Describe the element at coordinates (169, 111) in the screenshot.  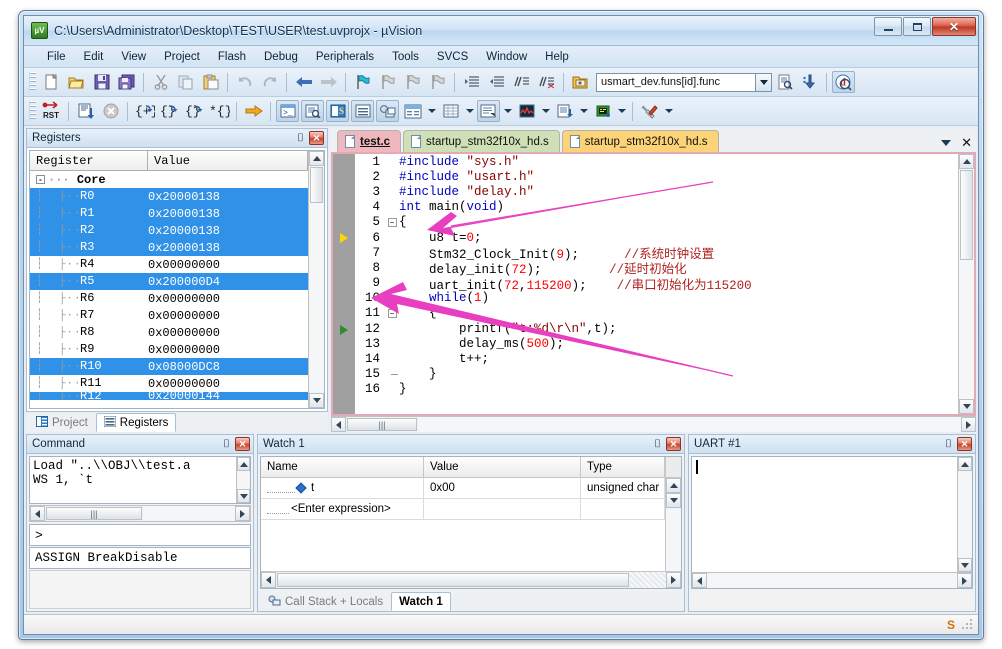
I see `step-over-icon: {}` at that location.